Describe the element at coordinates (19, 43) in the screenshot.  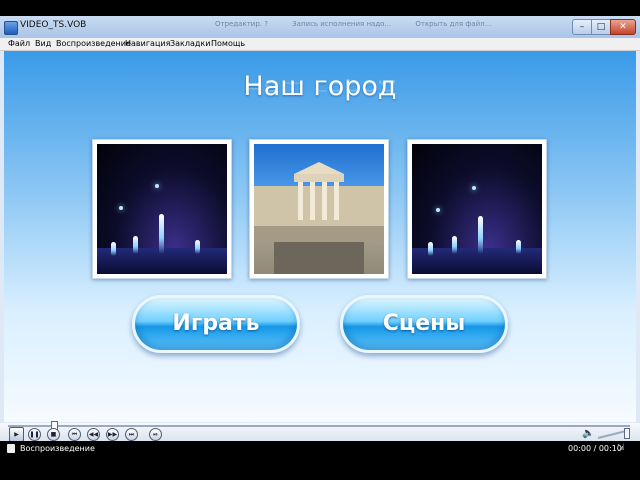
I see `menu-file: Файл` at that location.